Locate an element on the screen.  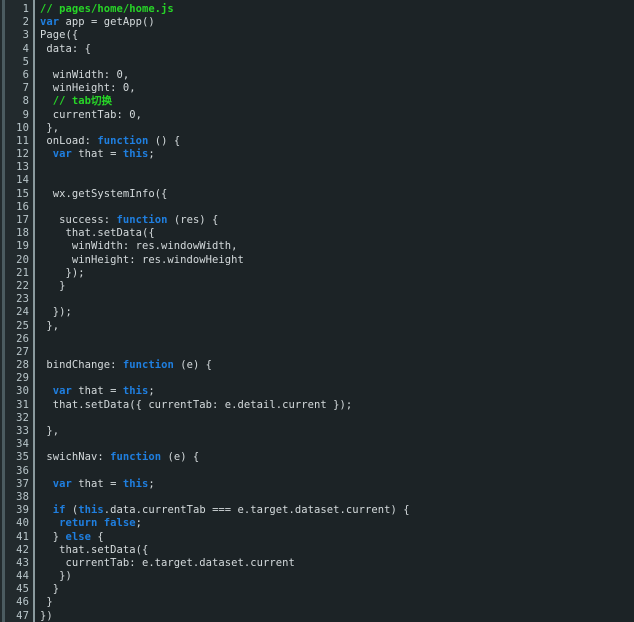
code-token-keyword: else is located at coordinates (78, 536).